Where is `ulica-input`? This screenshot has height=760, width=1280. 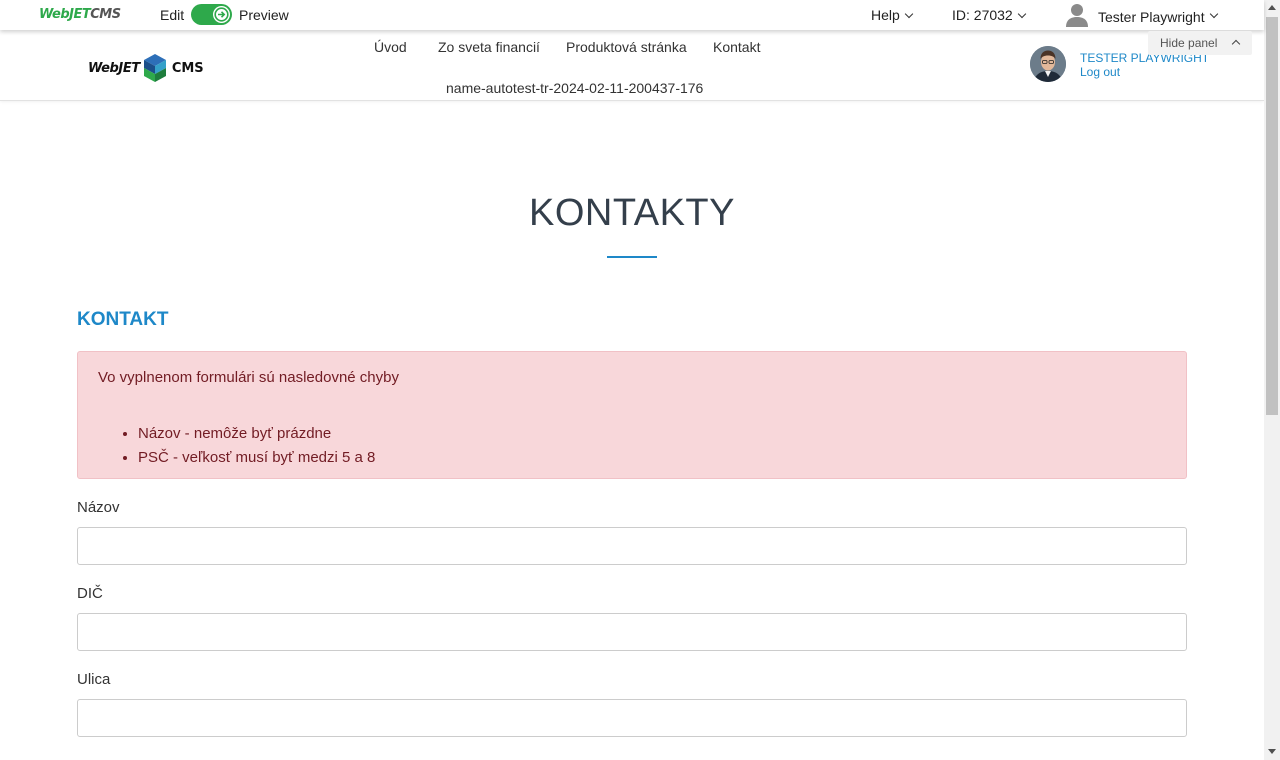 ulica-input is located at coordinates (632, 718).